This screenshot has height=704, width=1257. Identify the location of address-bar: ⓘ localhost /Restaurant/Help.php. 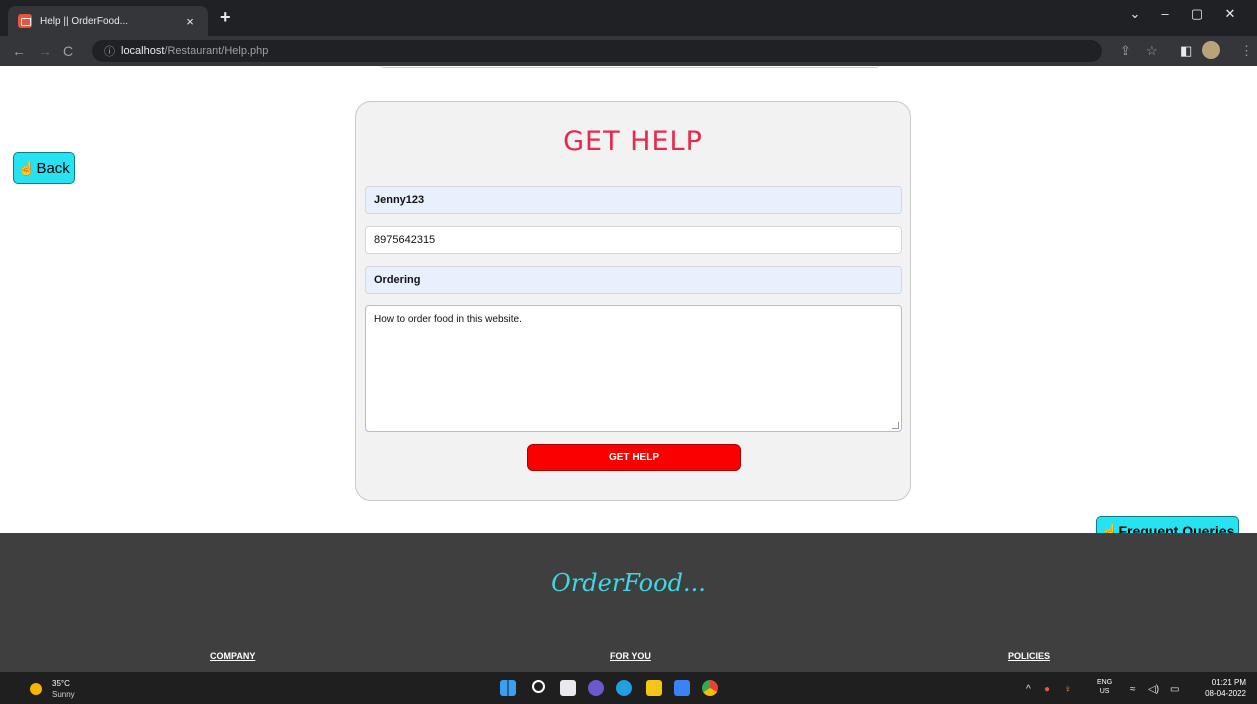
(597, 51).